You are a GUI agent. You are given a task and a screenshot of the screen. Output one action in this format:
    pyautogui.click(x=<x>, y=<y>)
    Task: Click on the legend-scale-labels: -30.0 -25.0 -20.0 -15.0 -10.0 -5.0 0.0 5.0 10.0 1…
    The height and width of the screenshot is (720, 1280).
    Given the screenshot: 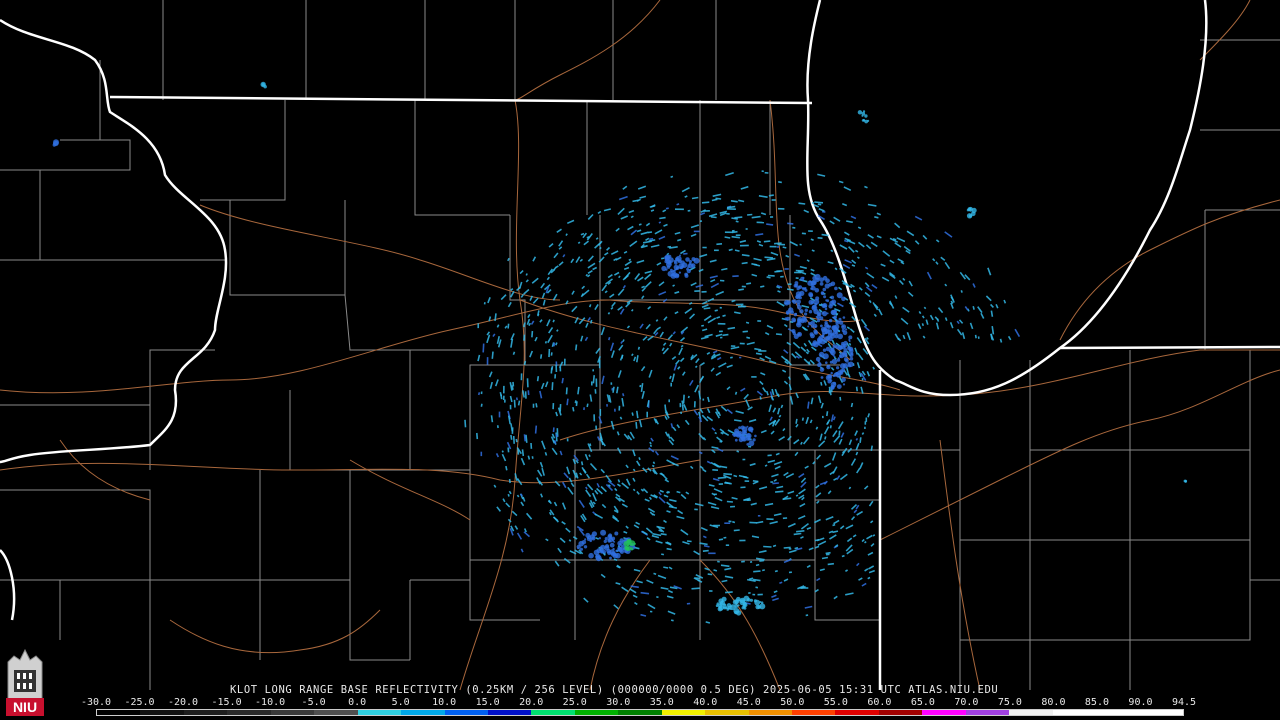 What is the action you would take?
    pyautogui.click(x=638, y=703)
    